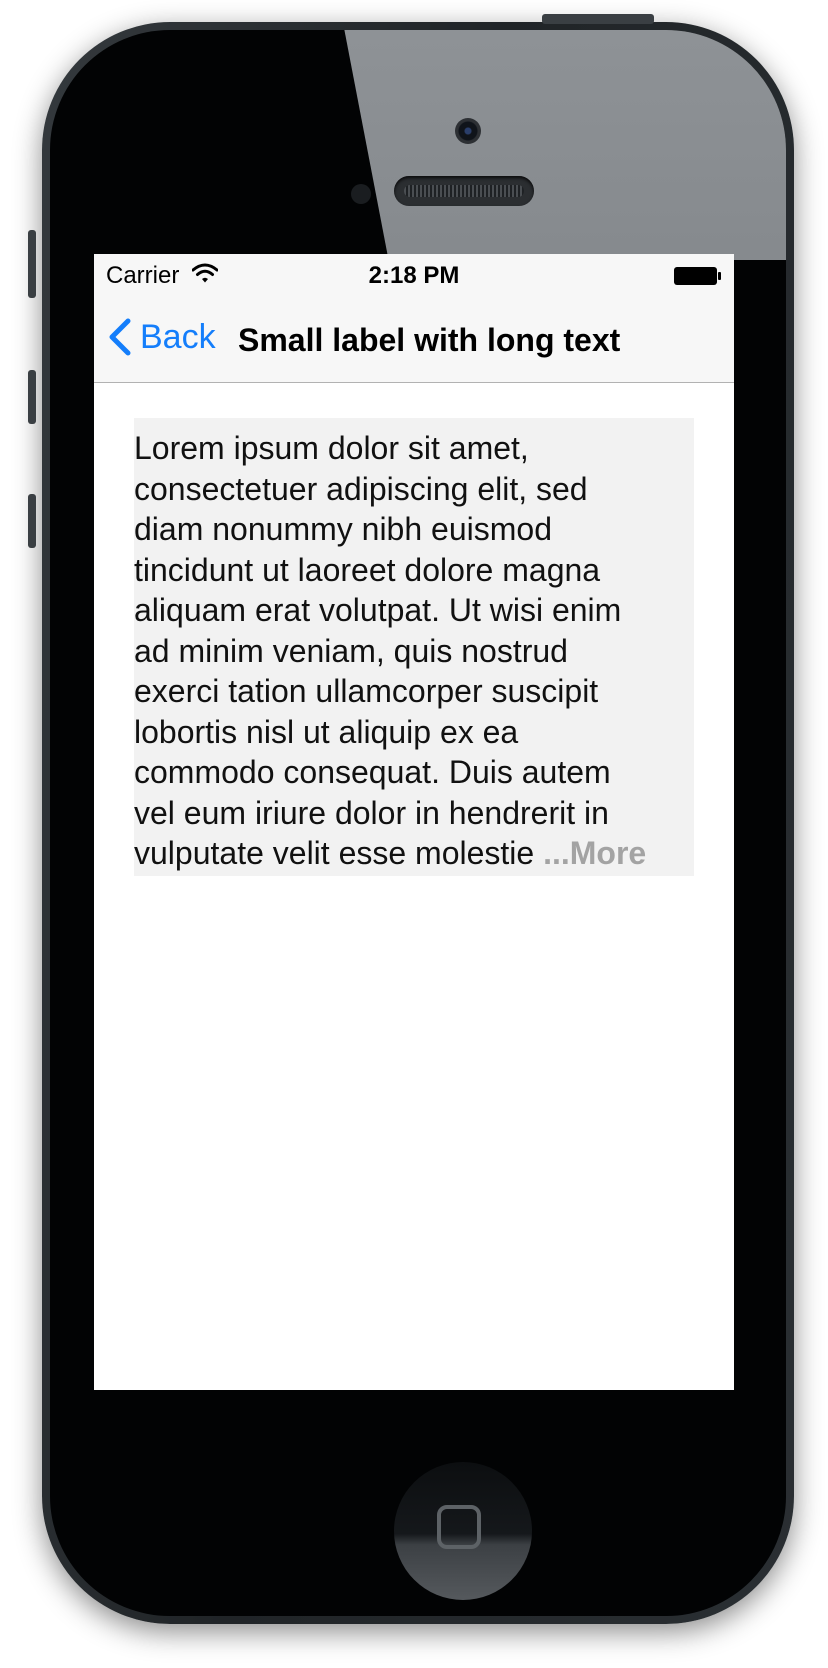 This screenshot has width=828, height=1668. I want to click on label-line: Lorem ipsum dolor sit amet,, so click(331, 448).